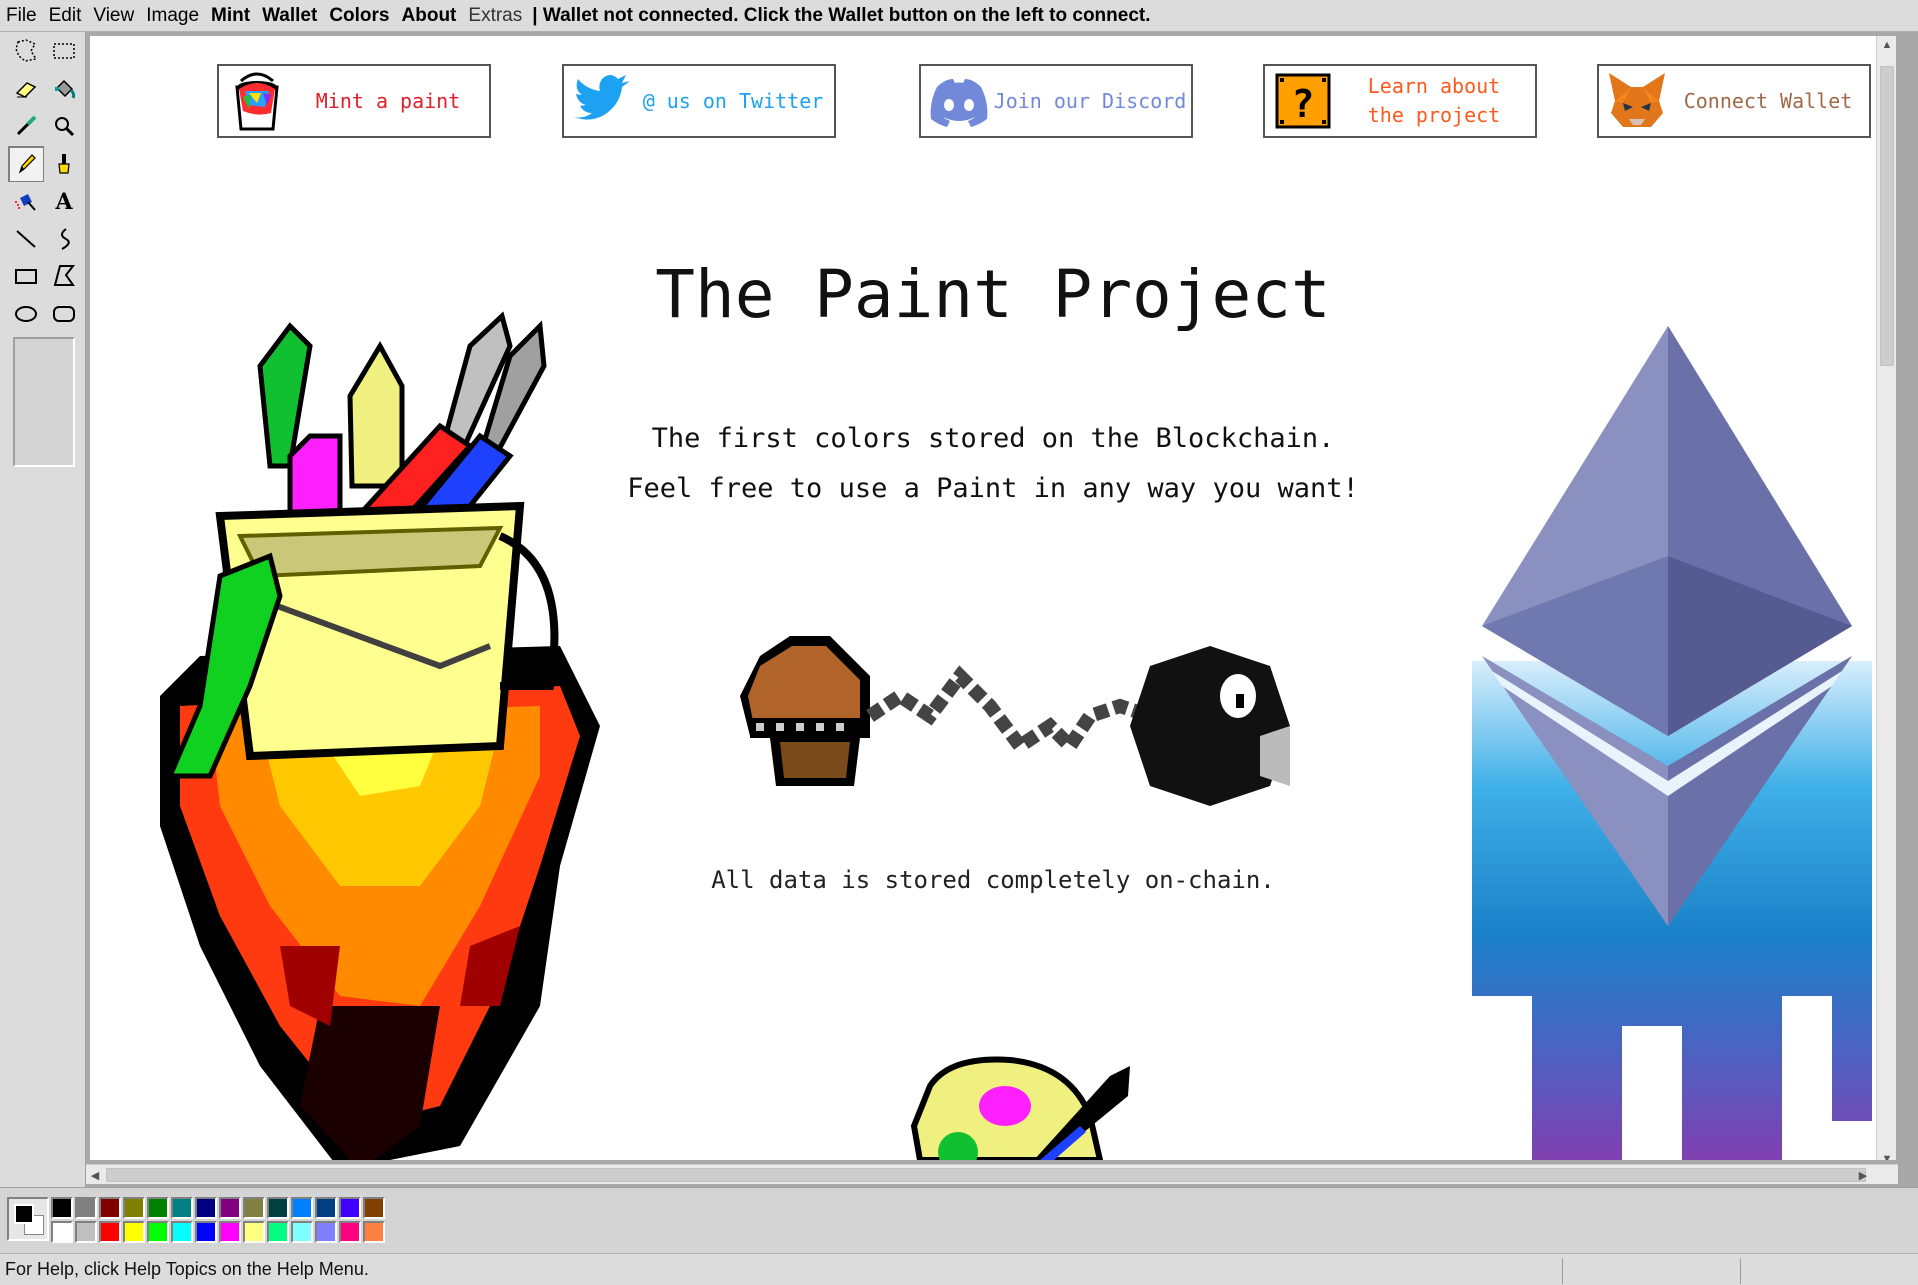 The image size is (1918, 1285). What do you see at coordinates (429, 16) in the screenshot?
I see `menu-about: About` at bounding box center [429, 16].